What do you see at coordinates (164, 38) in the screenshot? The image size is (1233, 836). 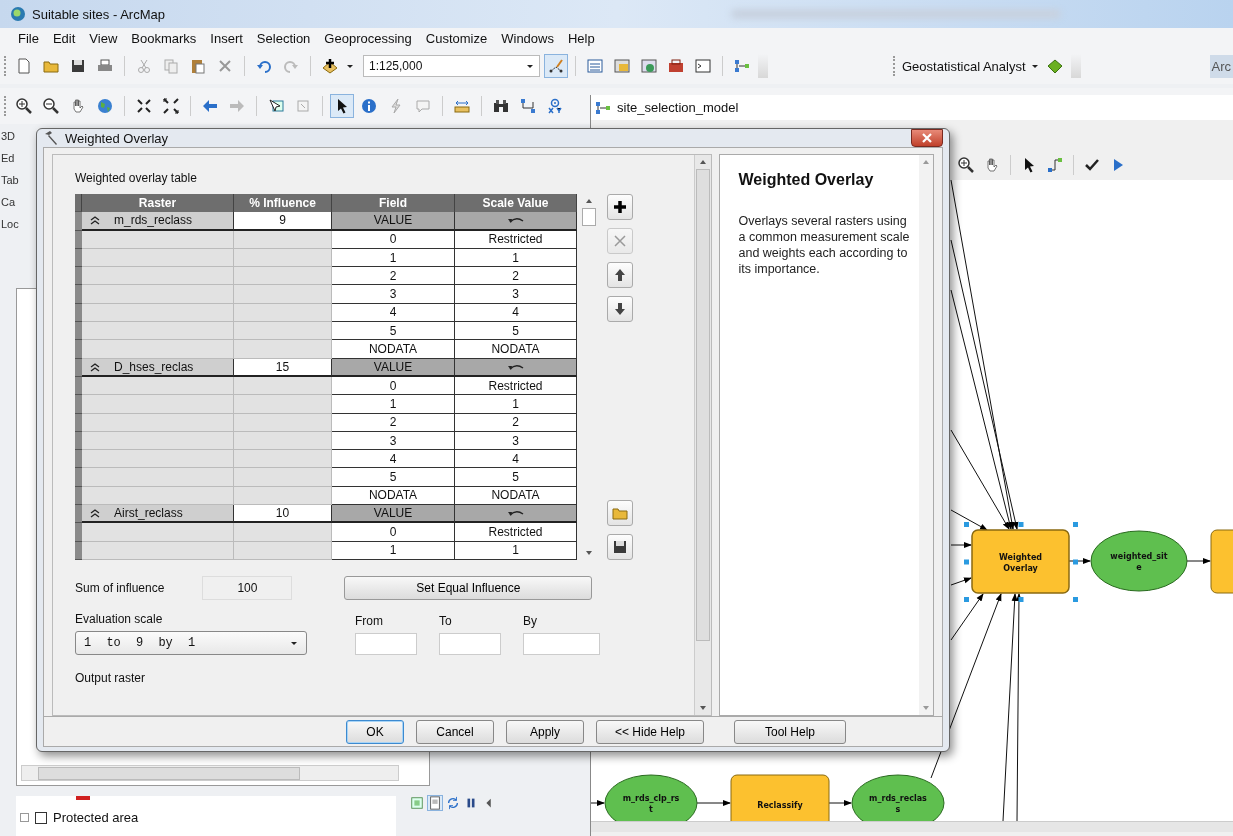 I see `menu-item: Bookmarks` at bounding box center [164, 38].